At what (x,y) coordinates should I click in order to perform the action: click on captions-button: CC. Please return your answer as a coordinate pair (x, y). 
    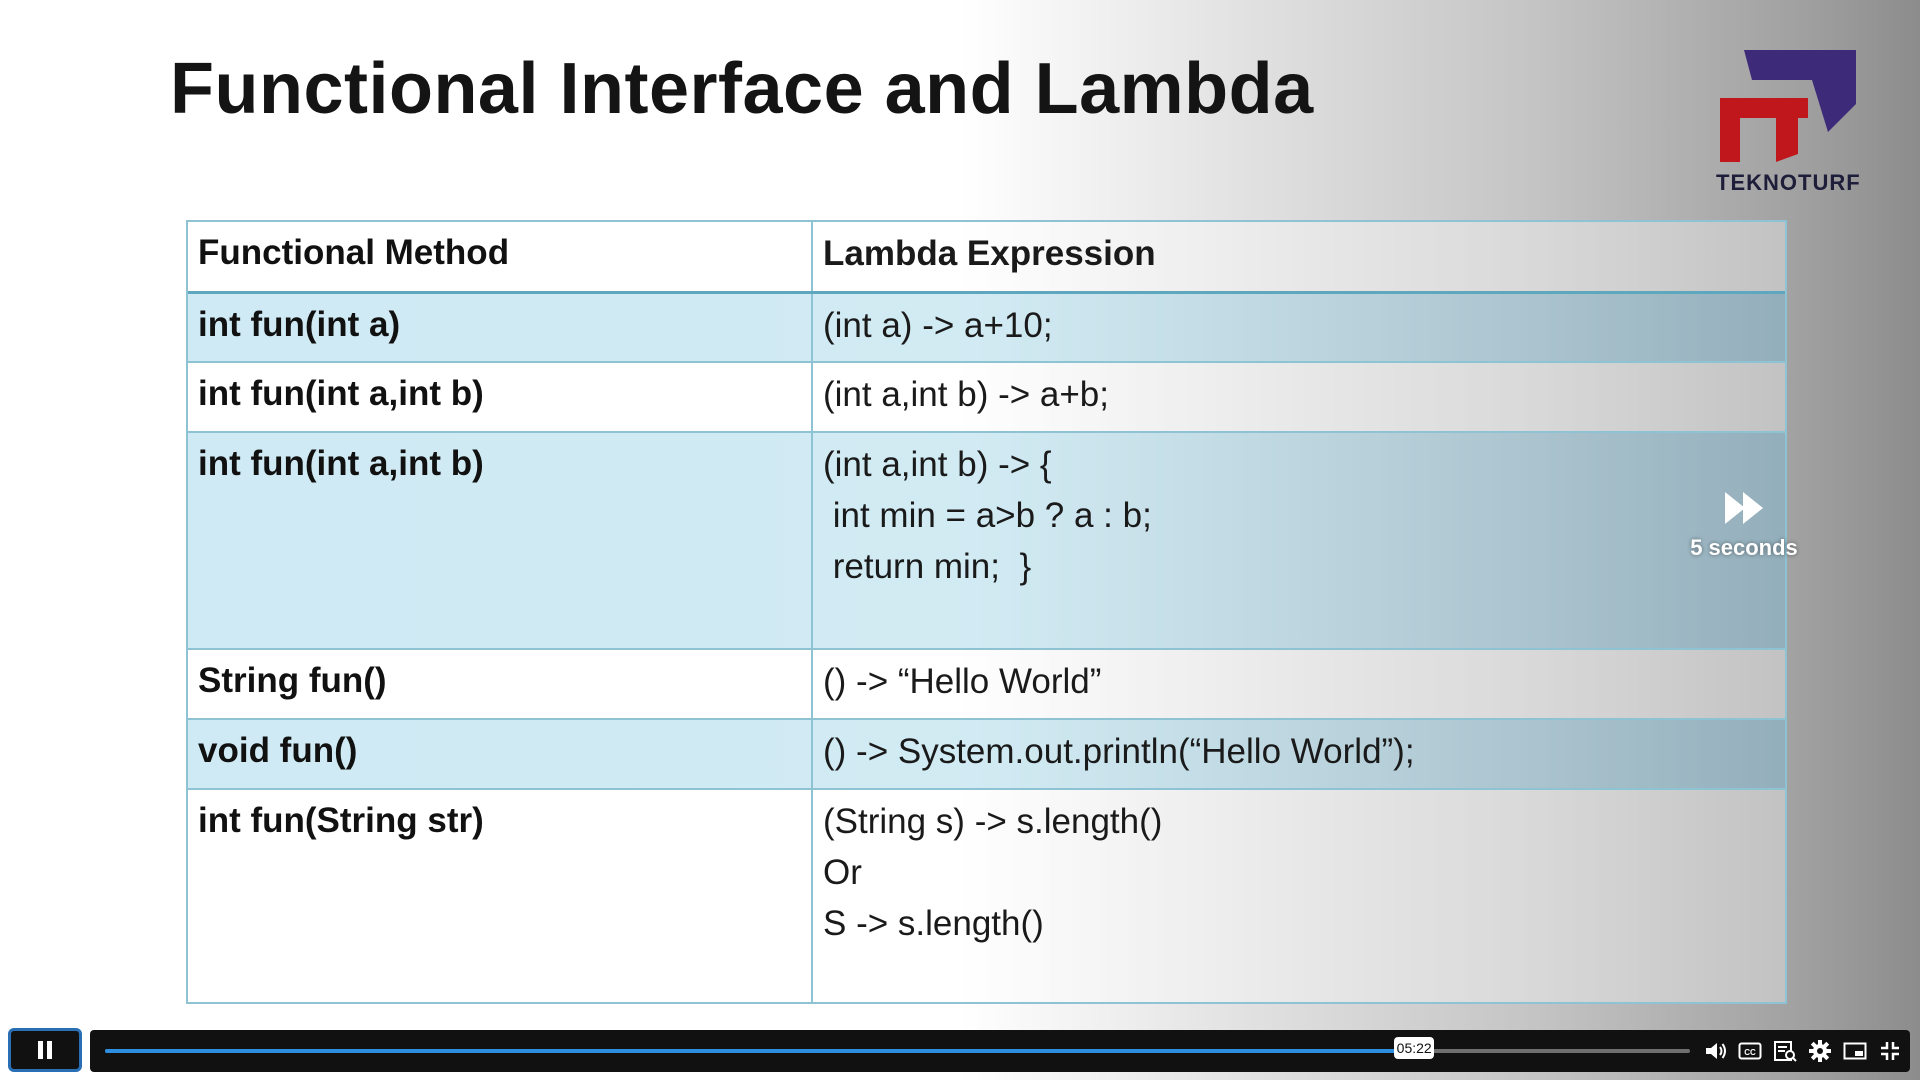
    Looking at the image, I should click on (1750, 1051).